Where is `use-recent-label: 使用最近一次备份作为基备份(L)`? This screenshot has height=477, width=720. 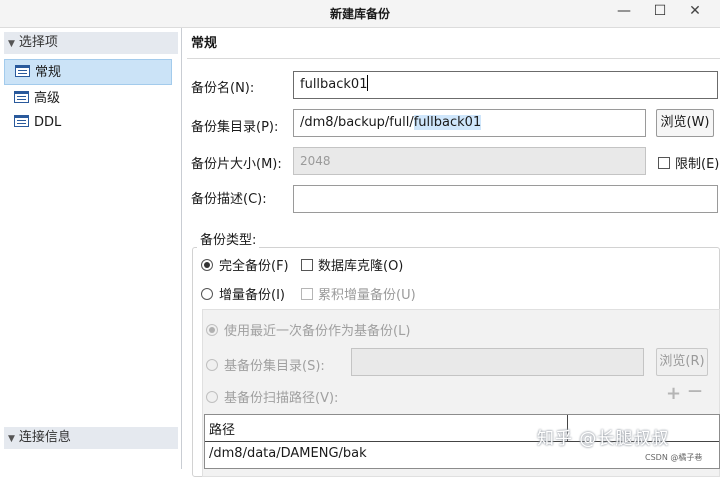
use-recent-label: 使用最近一次备份作为基备份(L) is located at coordinates (317, 331).